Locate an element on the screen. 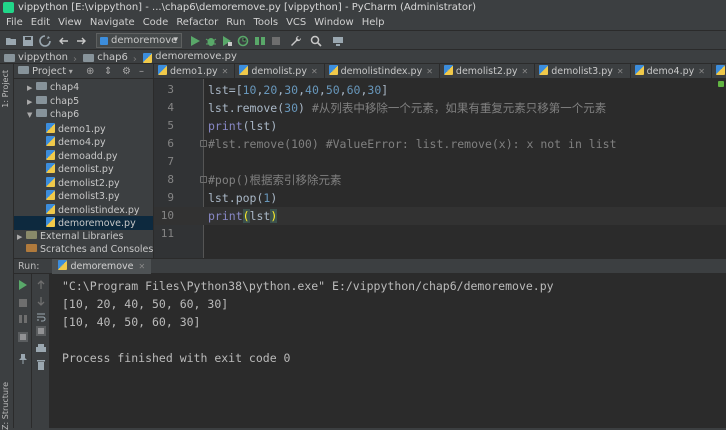  project-tool-window-button: 1: Project is located at coordinates (5, 89).